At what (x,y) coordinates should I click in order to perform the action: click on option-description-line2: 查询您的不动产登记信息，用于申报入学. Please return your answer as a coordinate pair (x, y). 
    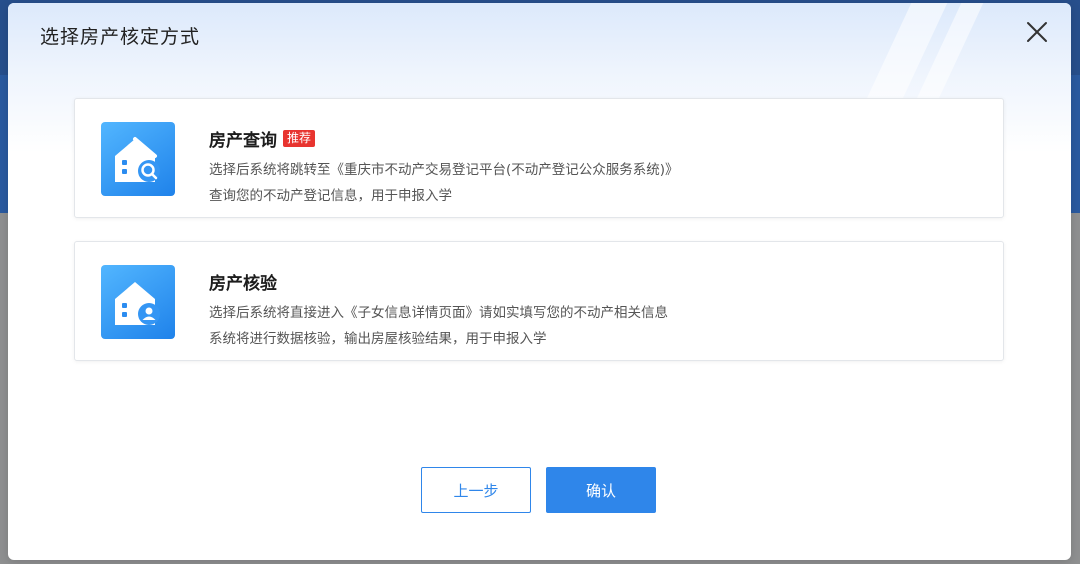
    Looking at the image, I should click on (330, 196).